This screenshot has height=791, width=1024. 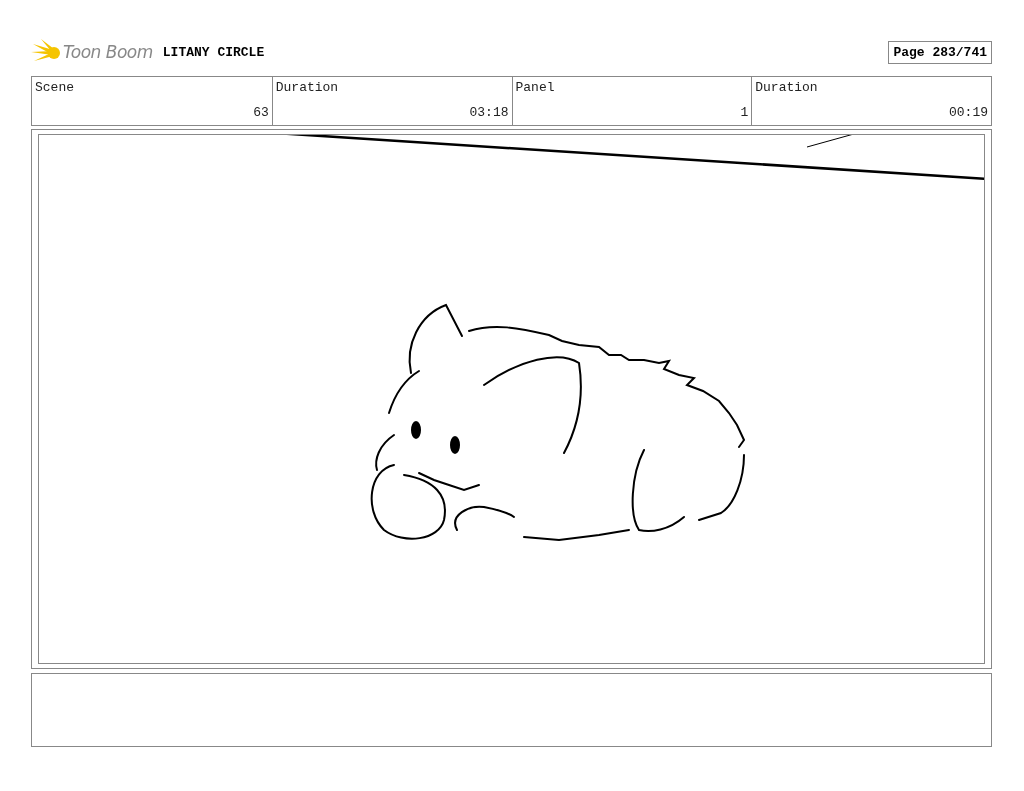 What do you see at coordinates (744, 112) in the screenshot?
I see `table-cell-text: 1` at bounding box center [744, 112].